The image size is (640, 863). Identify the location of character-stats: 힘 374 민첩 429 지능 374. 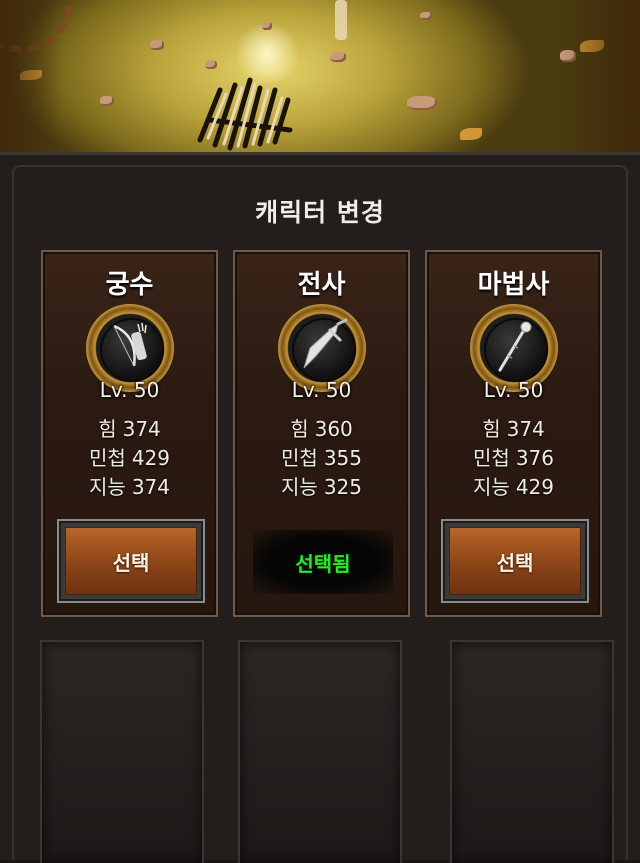
(129, 458).